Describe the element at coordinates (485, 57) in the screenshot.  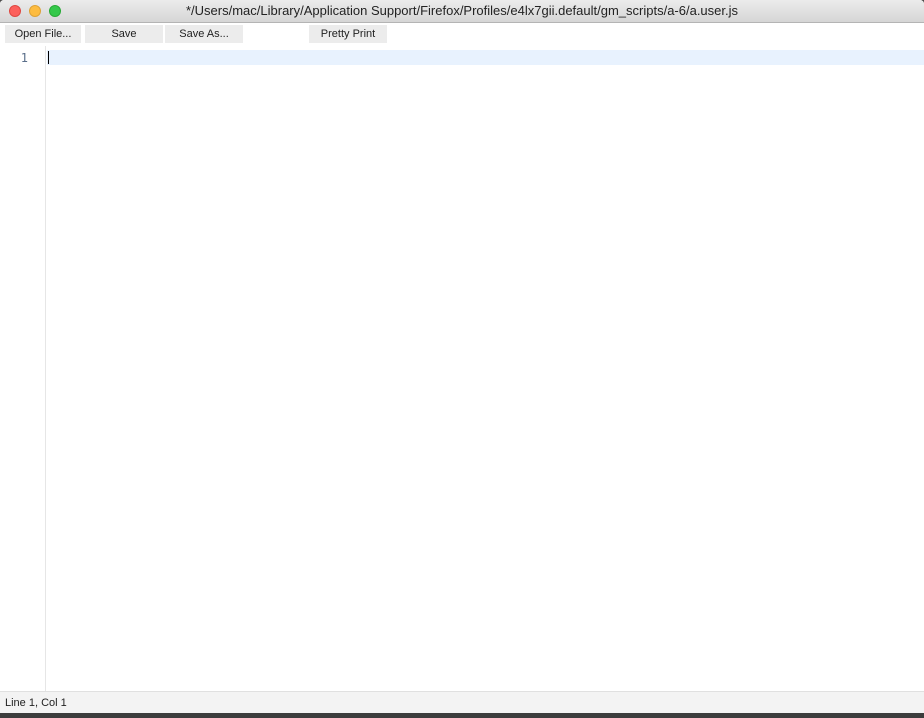
I see `active-line-highlight` at that location.